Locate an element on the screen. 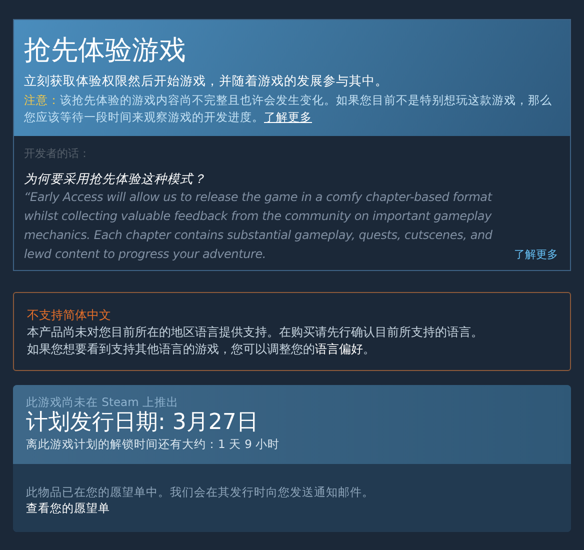 This screenshot has width=584, height=550. countdown-text: 离此游戏计划的解锁时间还有大约：1 天 9 小时 is located at coordinates (153, 444).